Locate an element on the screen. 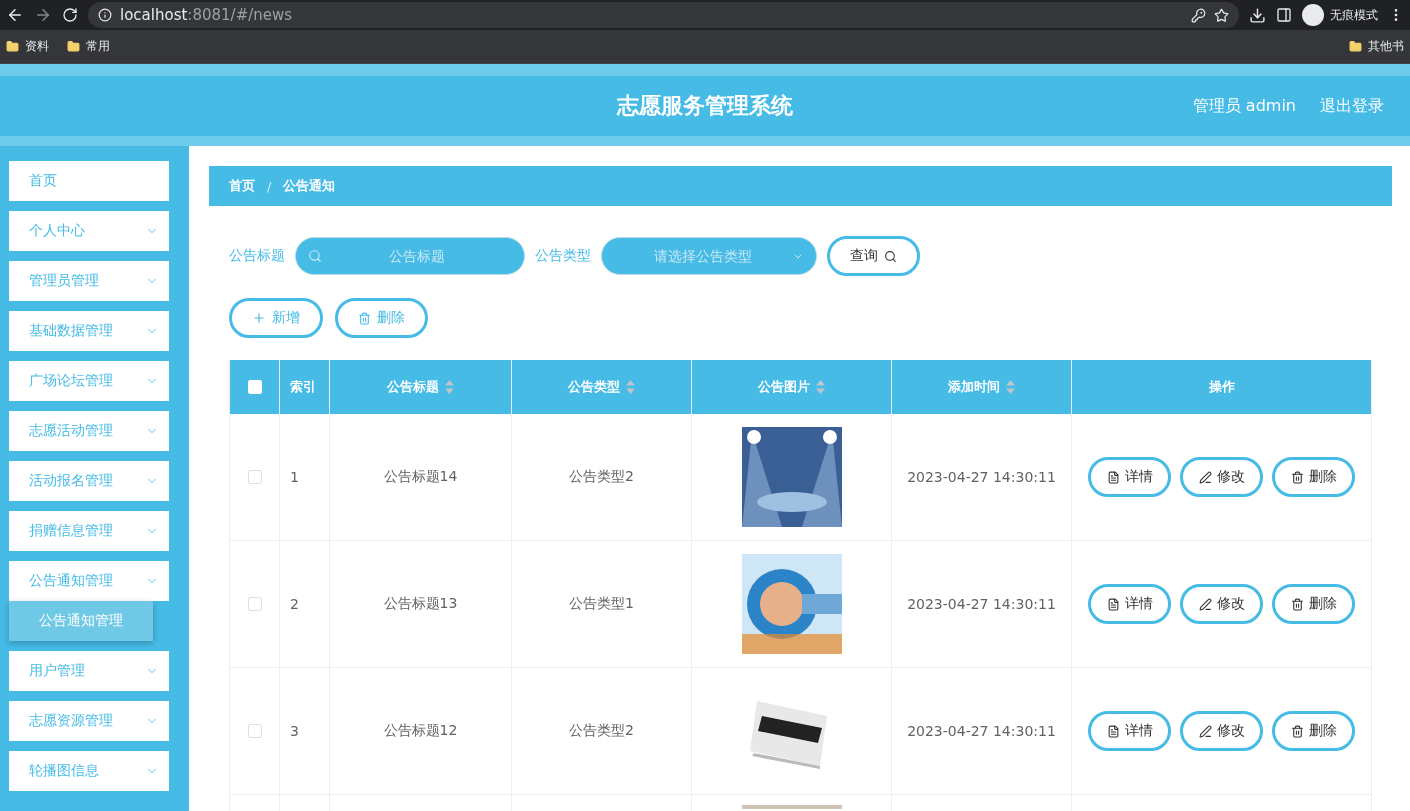  search-field: 公告标题 is located at coordinates (410, 256).